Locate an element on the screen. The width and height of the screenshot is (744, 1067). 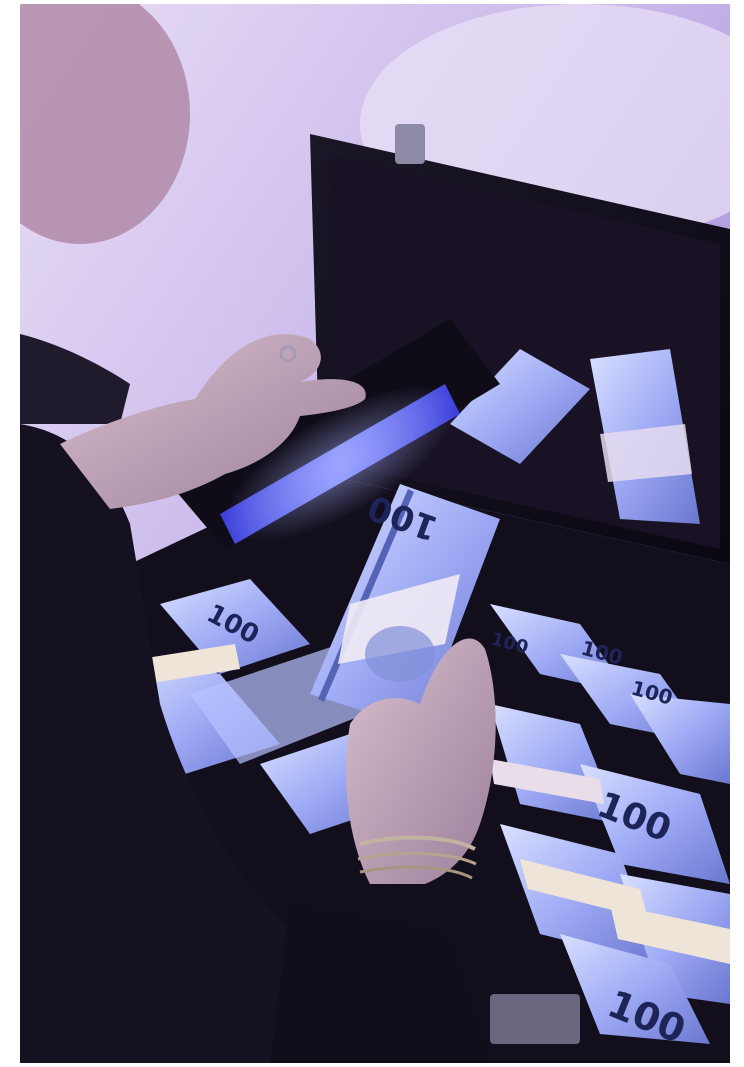
briefcase-lock is located at coordinates (535, 1019).